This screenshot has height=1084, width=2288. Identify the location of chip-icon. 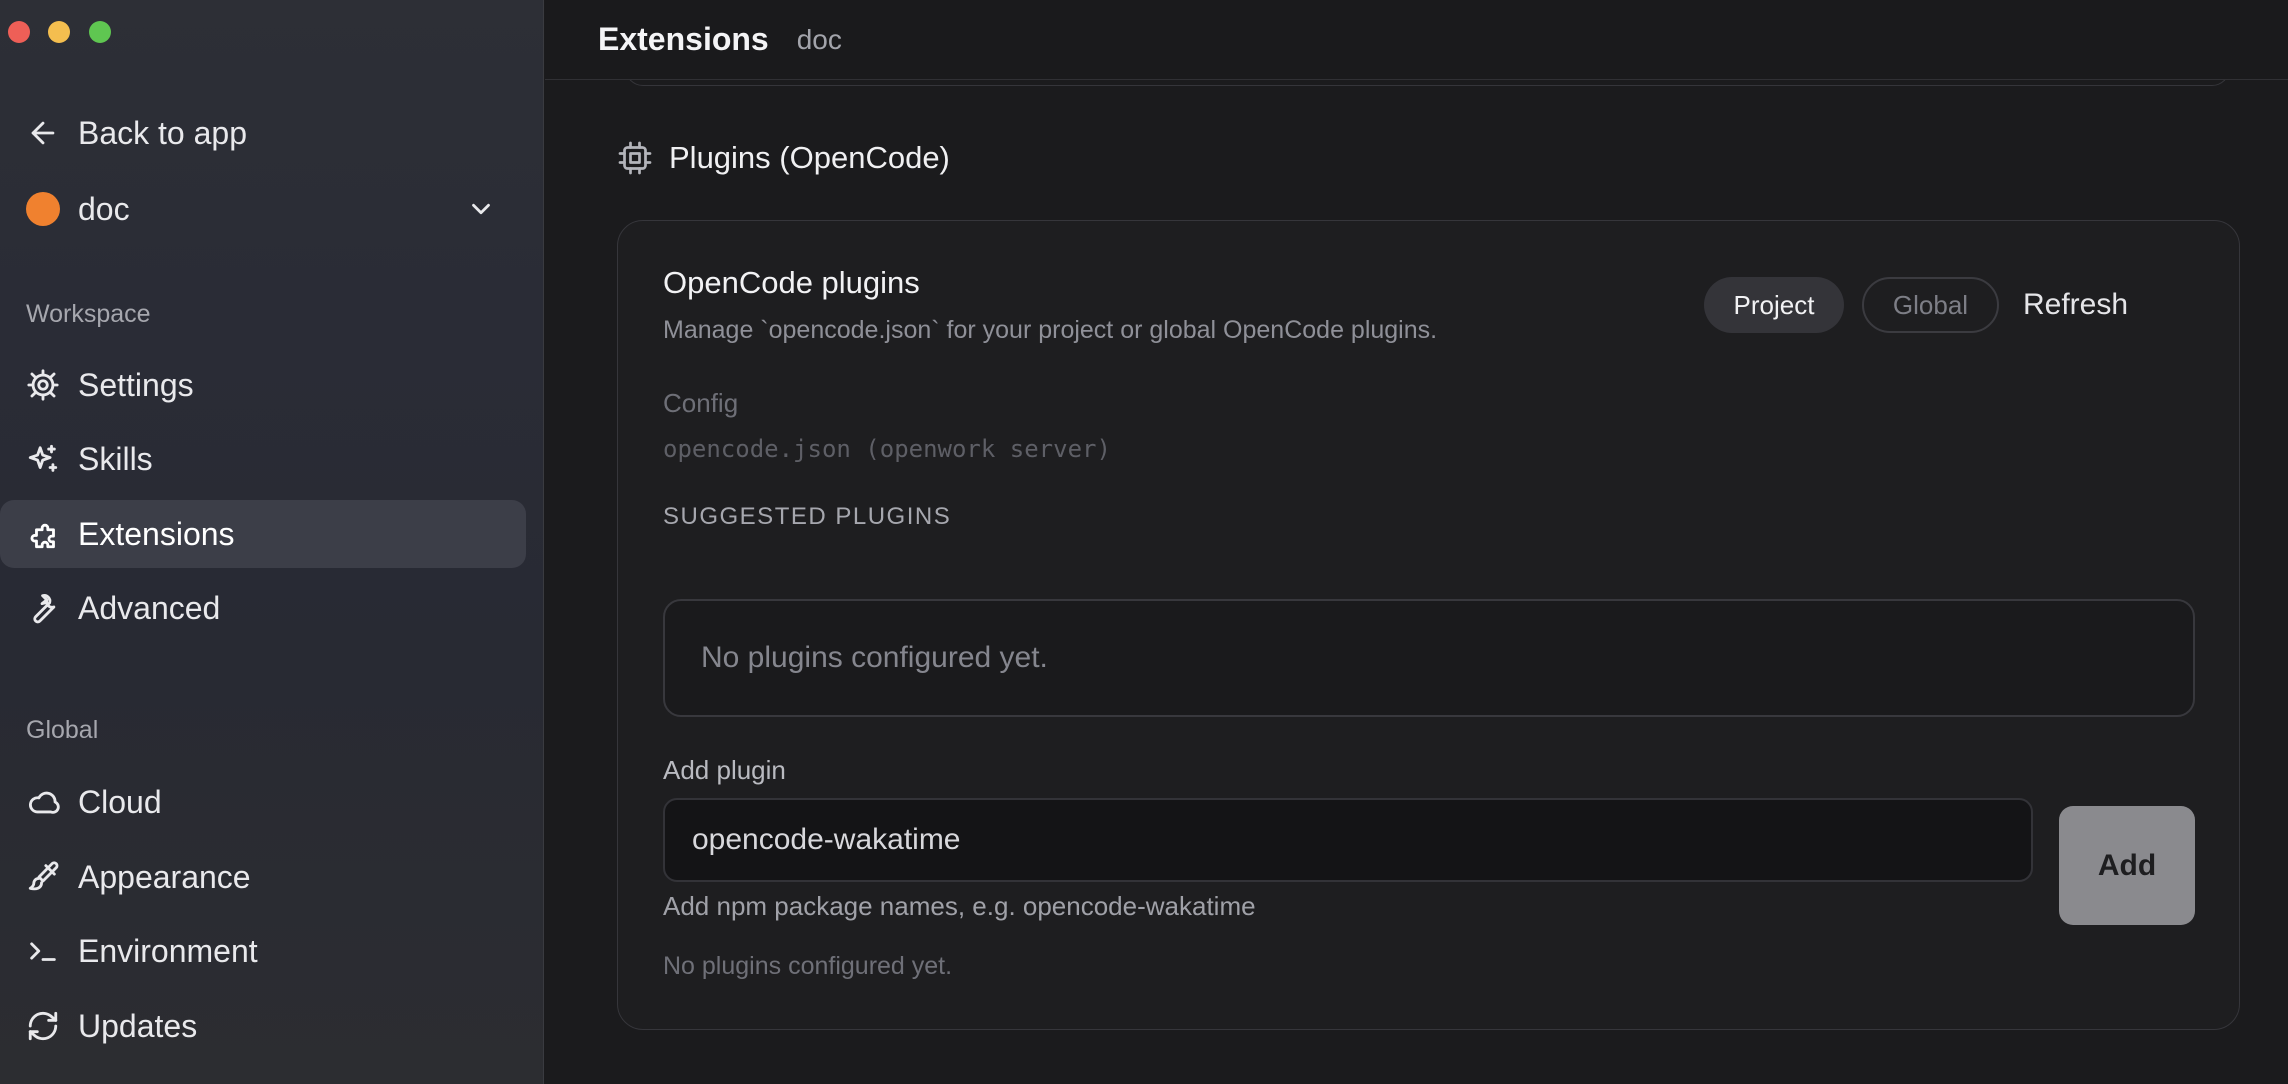
(635, 158).